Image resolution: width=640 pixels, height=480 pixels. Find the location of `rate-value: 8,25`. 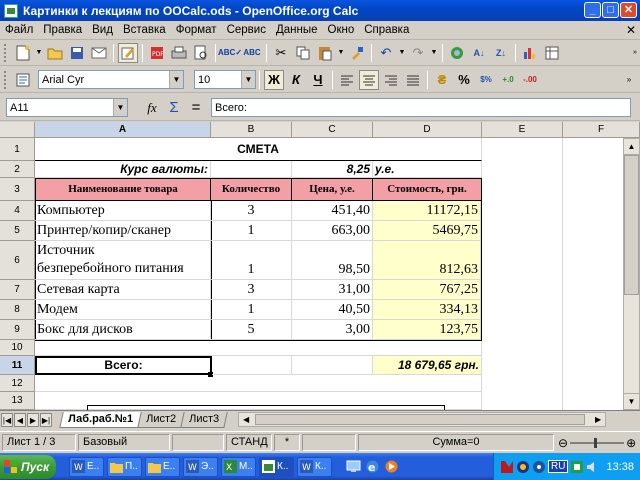

rate-value: 8,25 is located at coordinates (332, 169).